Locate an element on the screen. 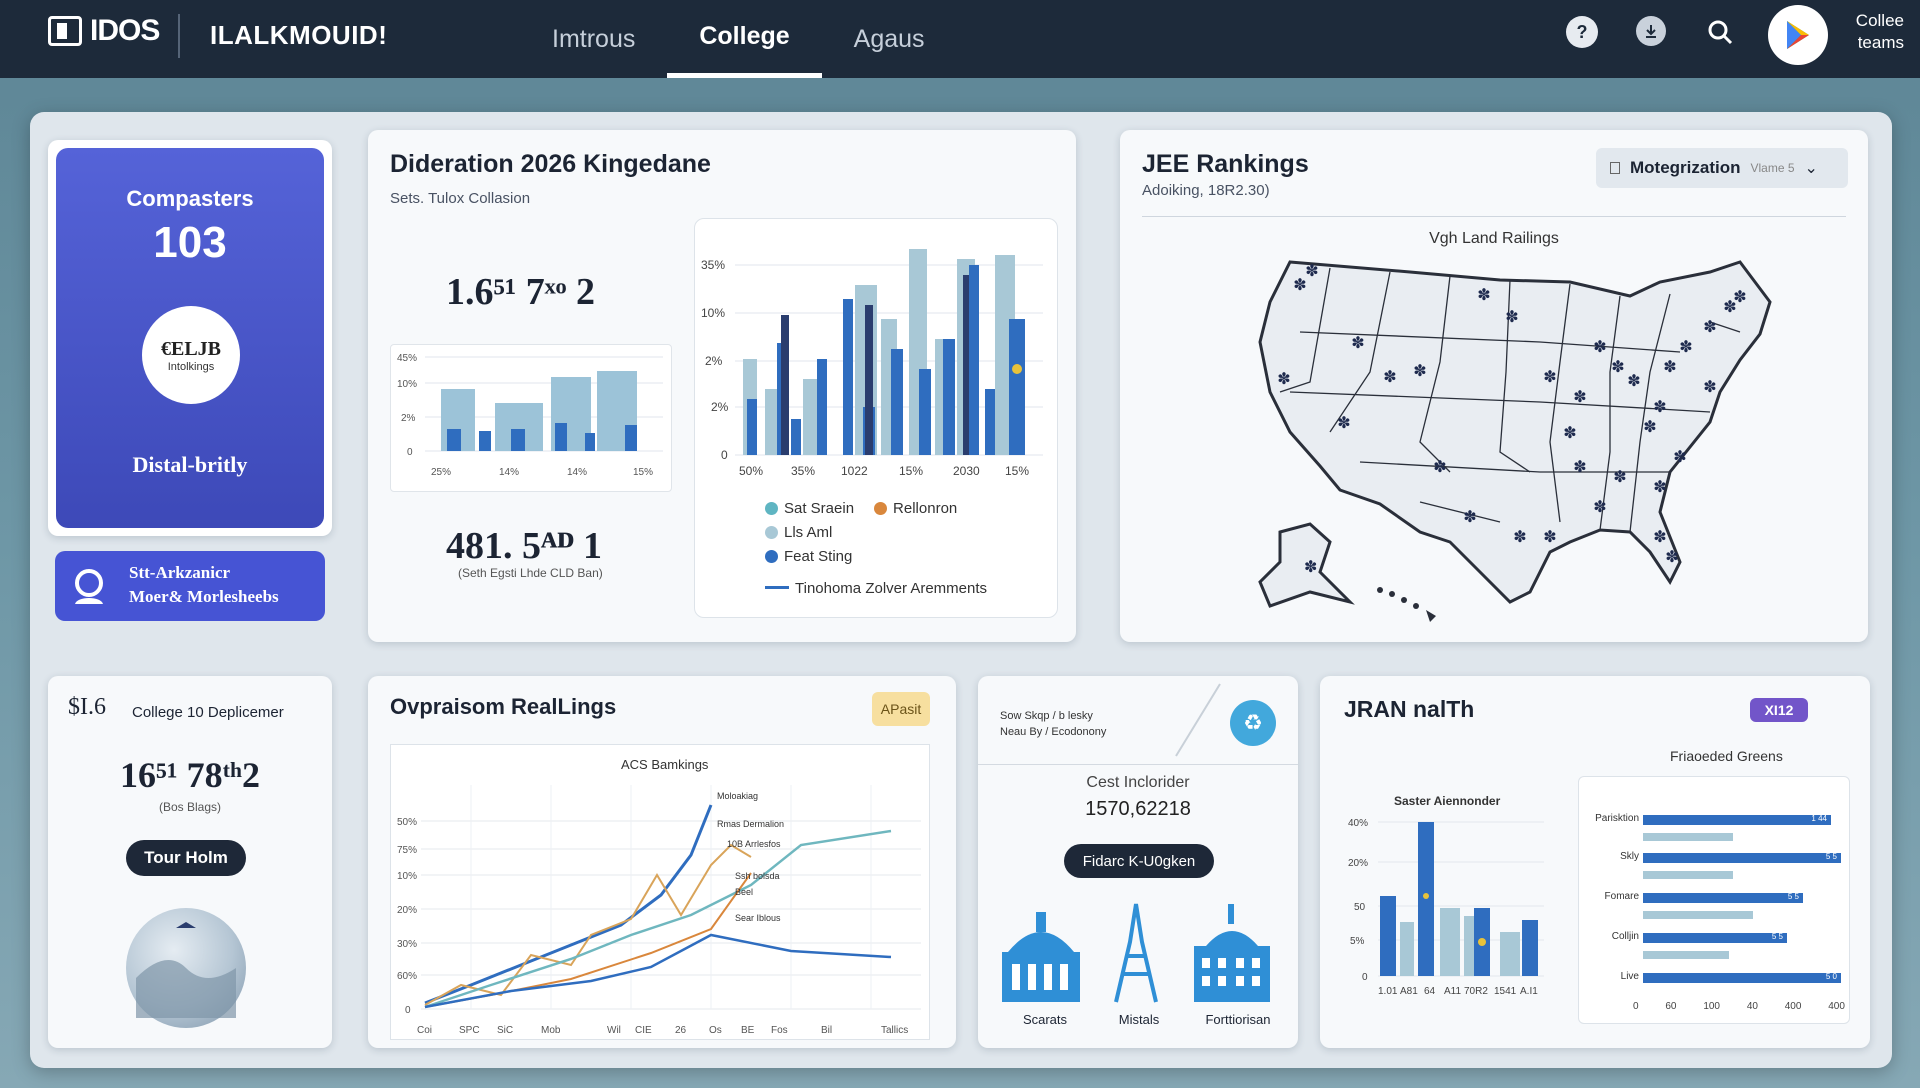  jee-subtitle: Adoiking, 18R2.30) is located at coordinates (1206, 190).